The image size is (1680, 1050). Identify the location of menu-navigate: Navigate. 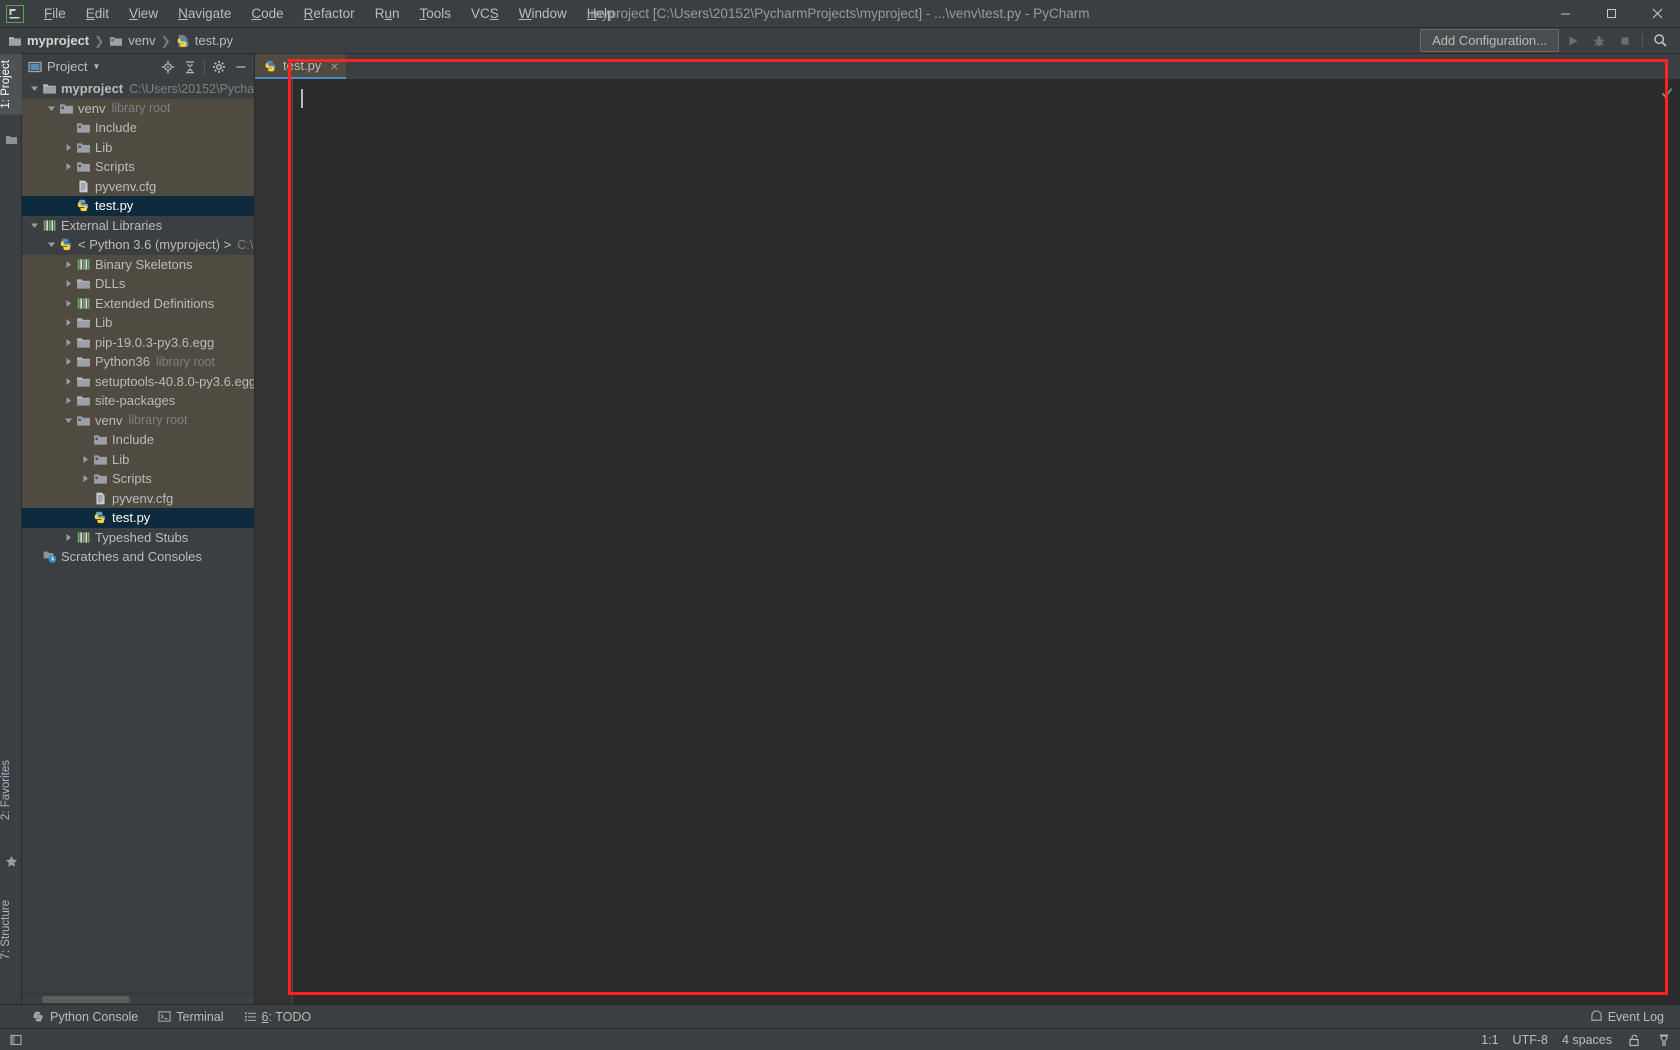
(204, 13).